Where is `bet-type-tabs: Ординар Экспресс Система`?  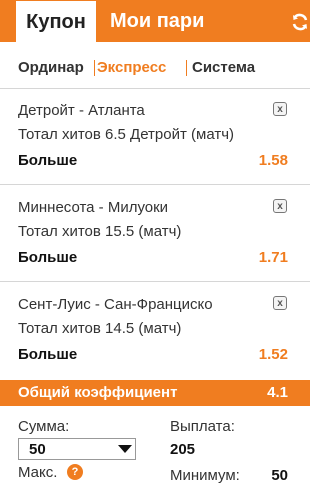 bet-type-tabs: Ординар Экспресс Система is located at coordinates (155, 65).